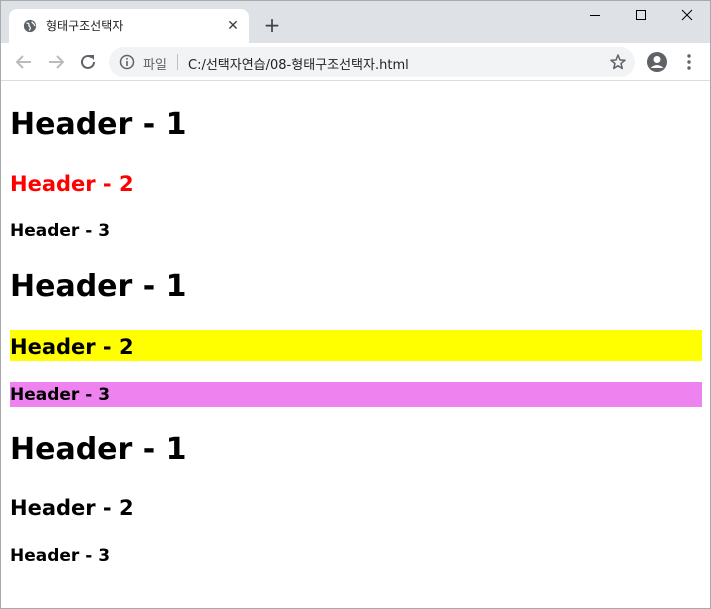 The image size is (711, 609). What do you see at coordinates (60, 556) in the screenshot?
I see `header-3-third: Header - 3` at bounding box center [60, 556].